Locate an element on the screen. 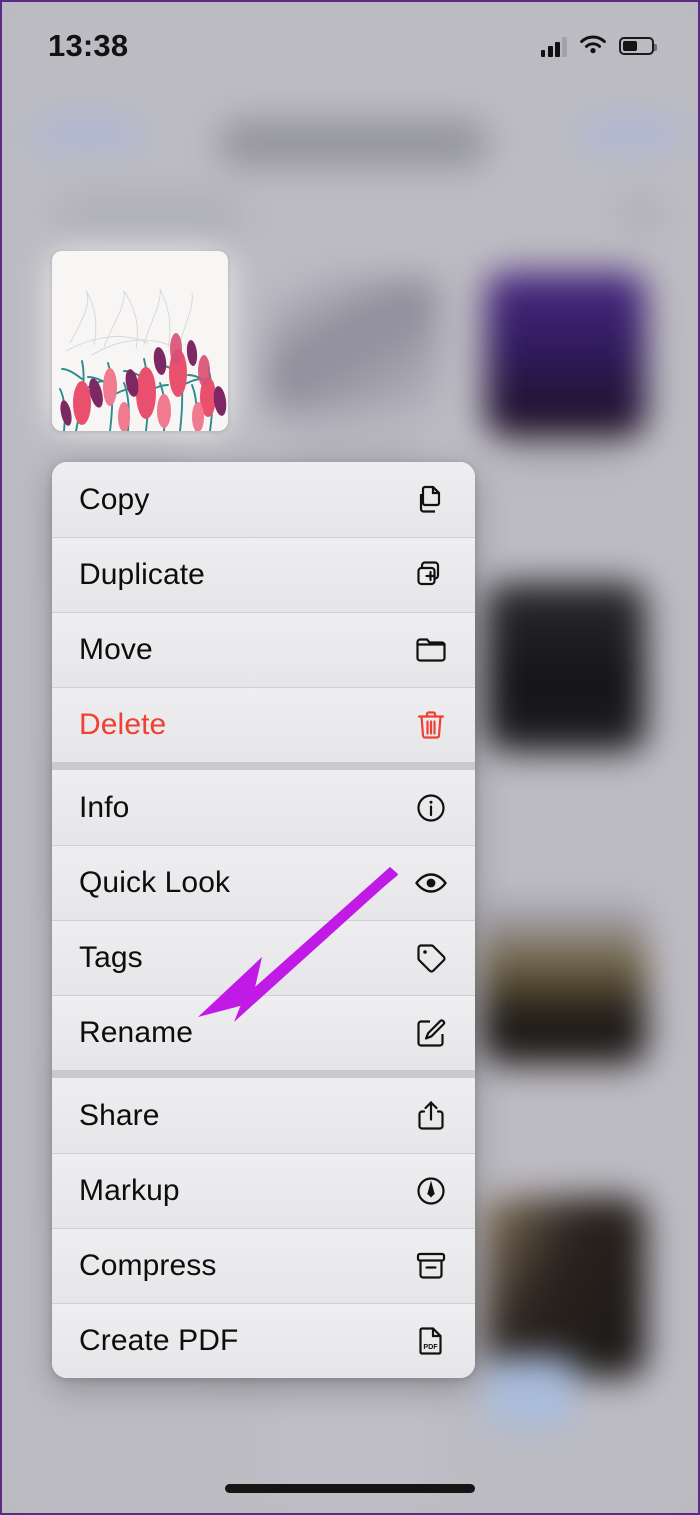 The height and width of the screenshot is (1515, 700). nav-back-button-blurred is located at coordinates (87, 134).